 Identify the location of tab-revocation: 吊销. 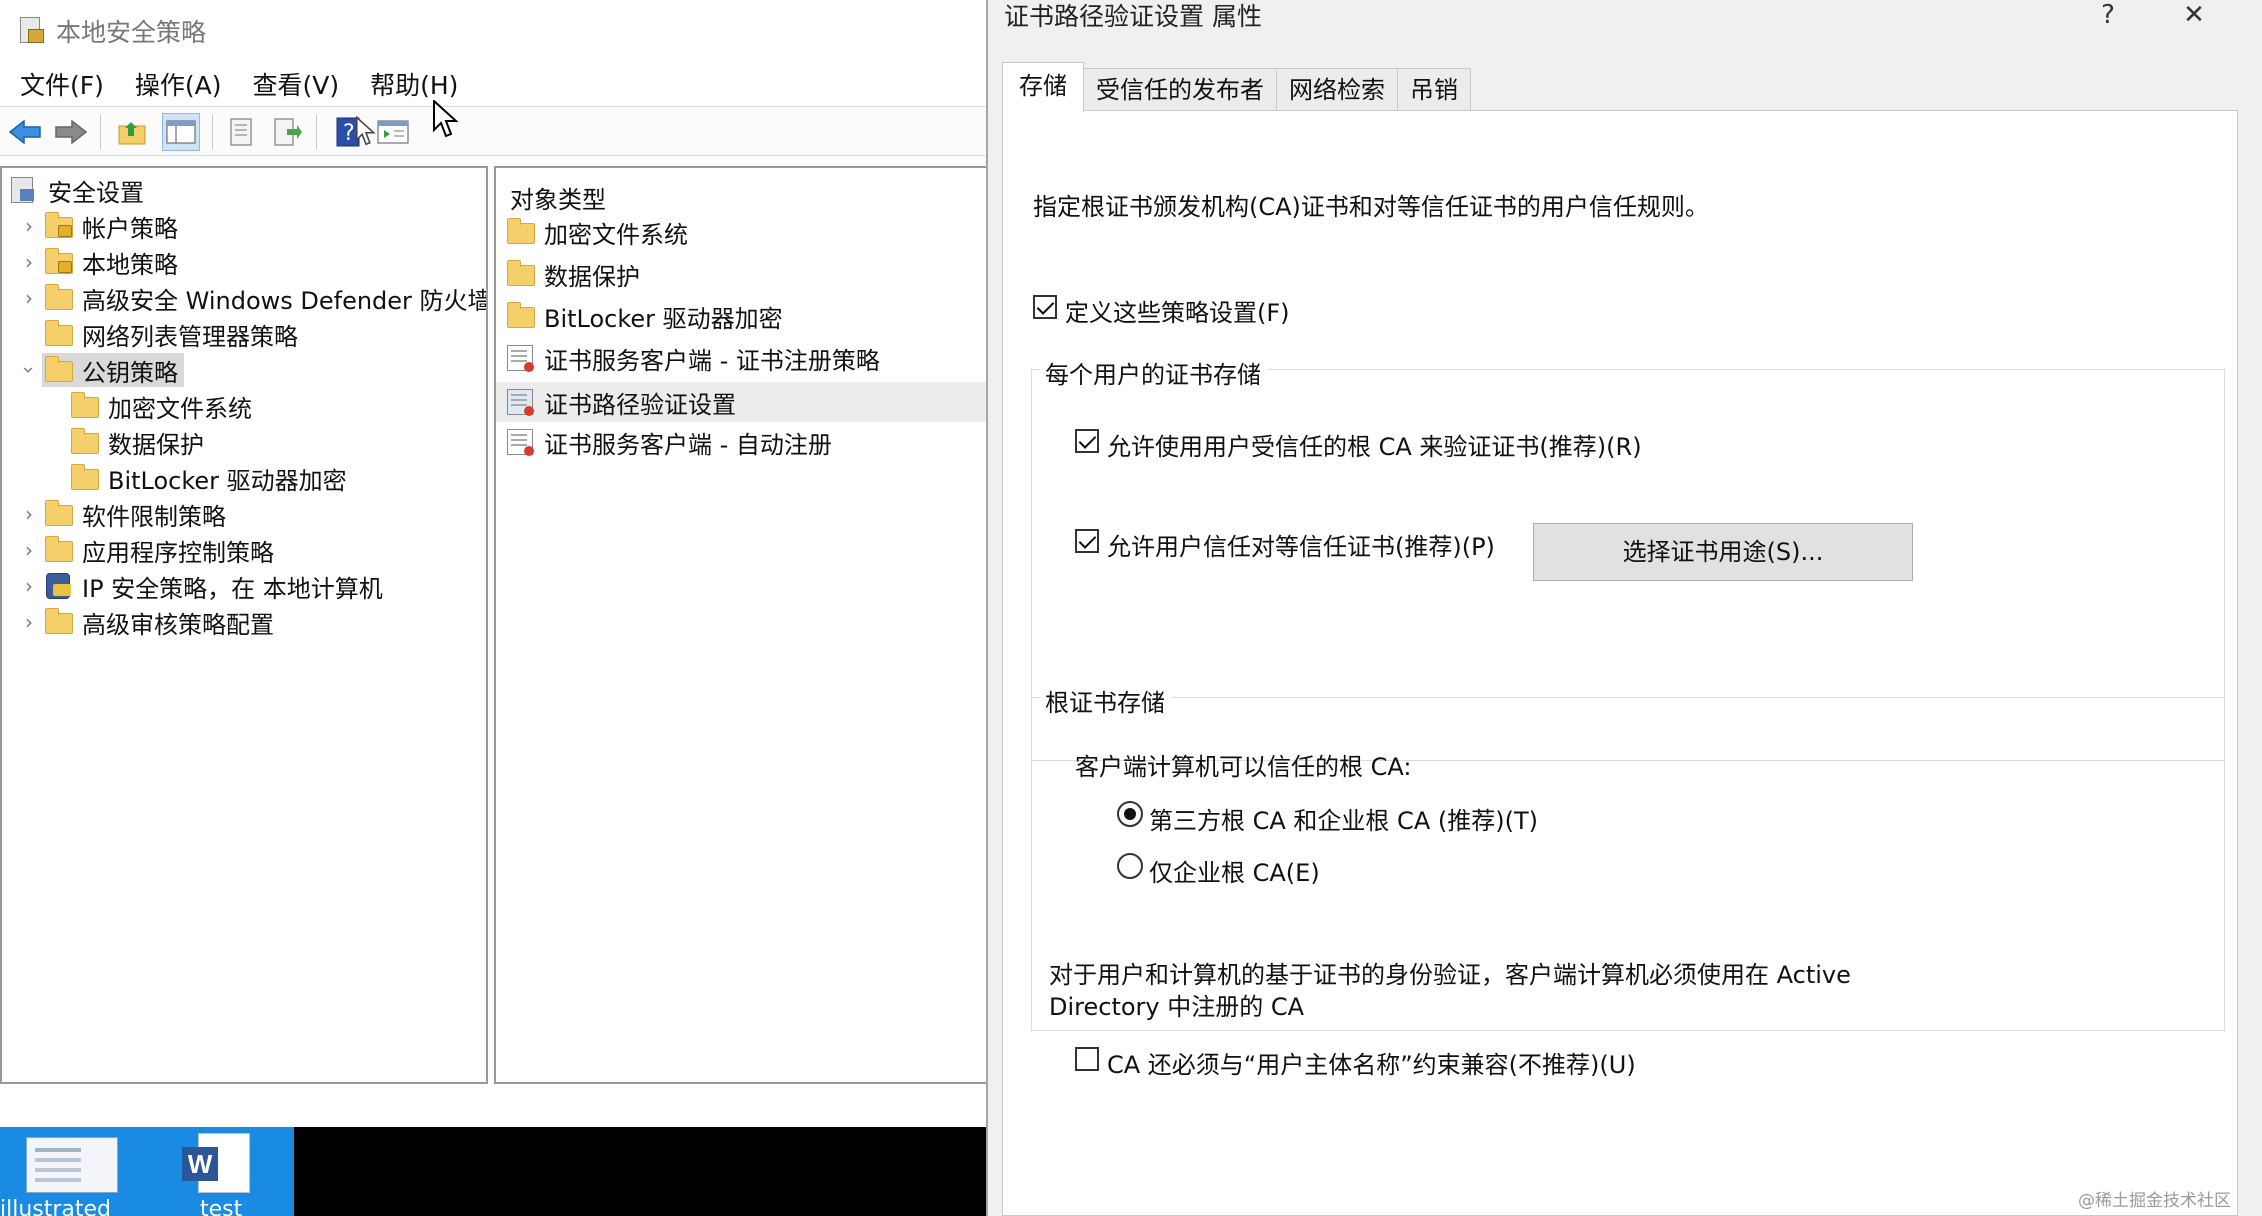
(1434, 90).